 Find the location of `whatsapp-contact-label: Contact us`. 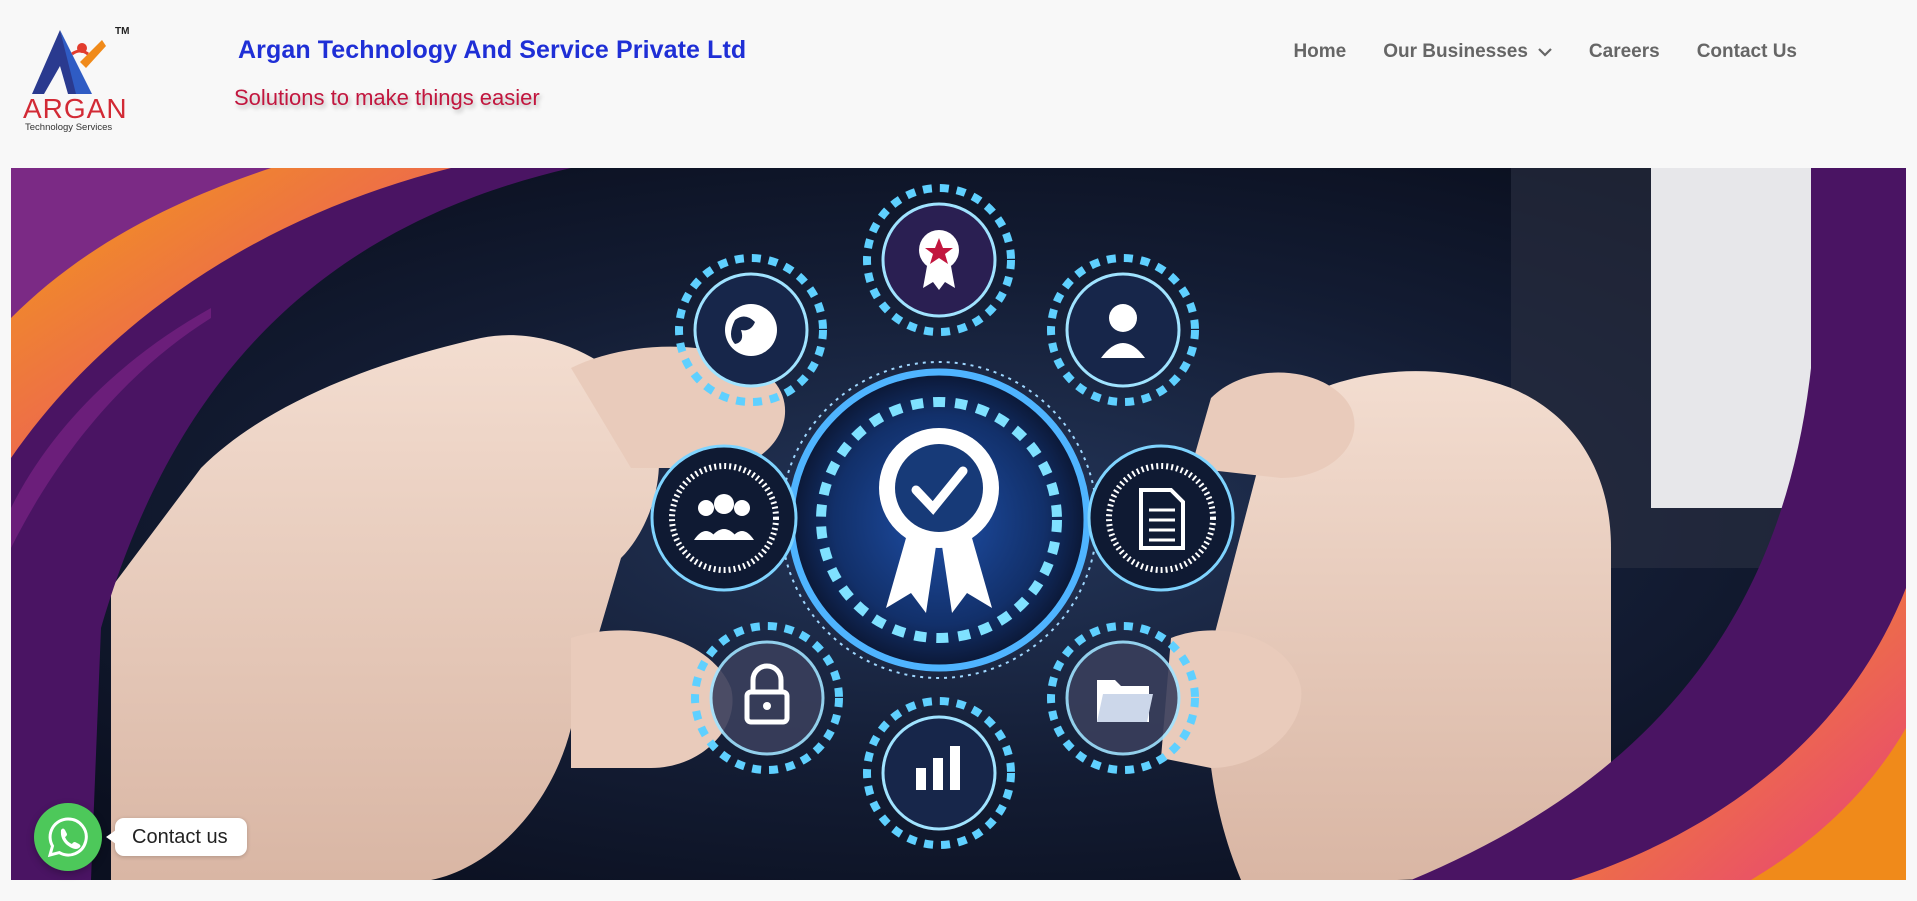

whatsapp-contact-label: Contact us is located at coordinates (176, 837).